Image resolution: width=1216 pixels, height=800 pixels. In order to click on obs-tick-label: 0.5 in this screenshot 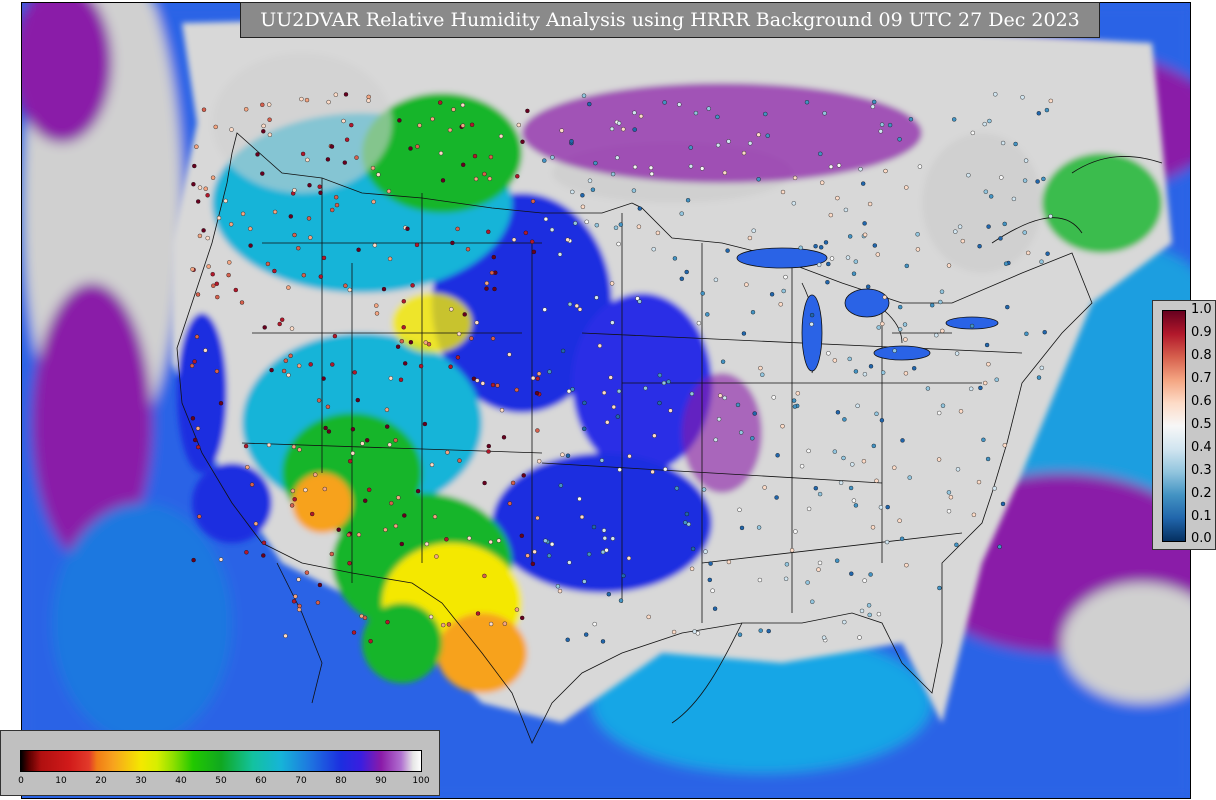, I will do `click(1201, 424)`.